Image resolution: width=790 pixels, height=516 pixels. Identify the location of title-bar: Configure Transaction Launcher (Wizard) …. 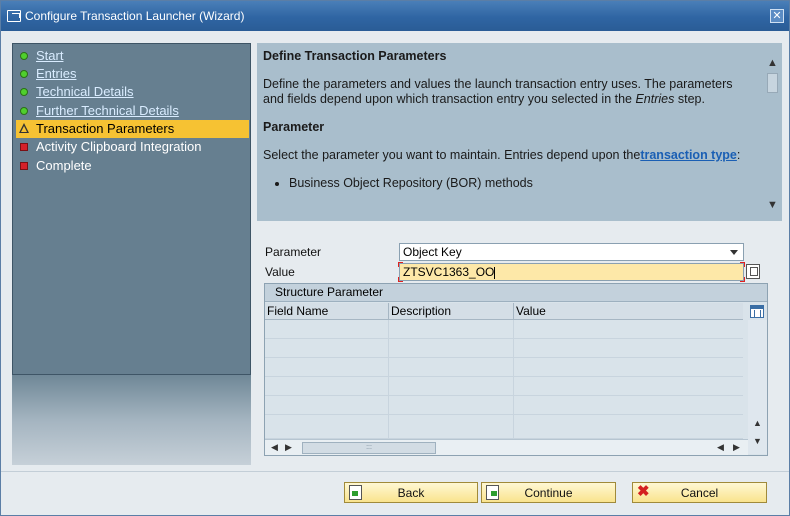
(395, 16).